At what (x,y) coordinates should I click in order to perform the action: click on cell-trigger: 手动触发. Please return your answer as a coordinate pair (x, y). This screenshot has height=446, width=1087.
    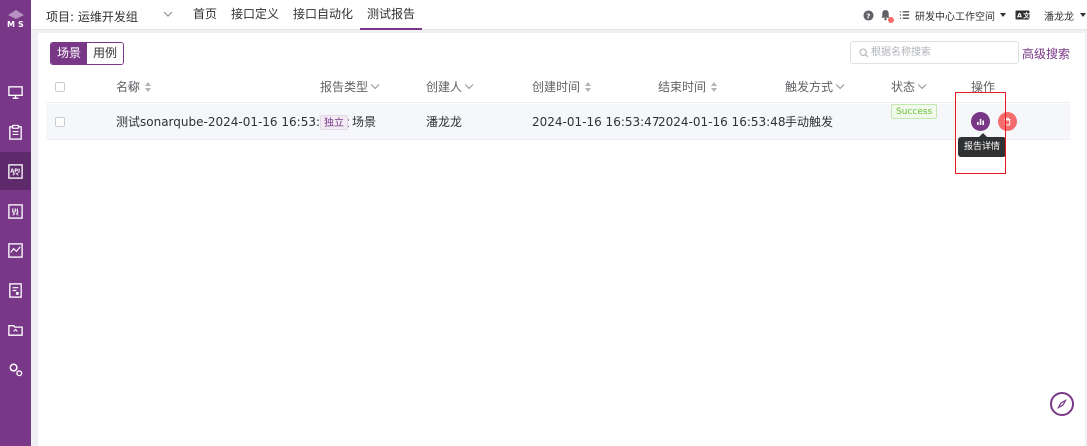
    Looking at the image, I should click on (809, 122).